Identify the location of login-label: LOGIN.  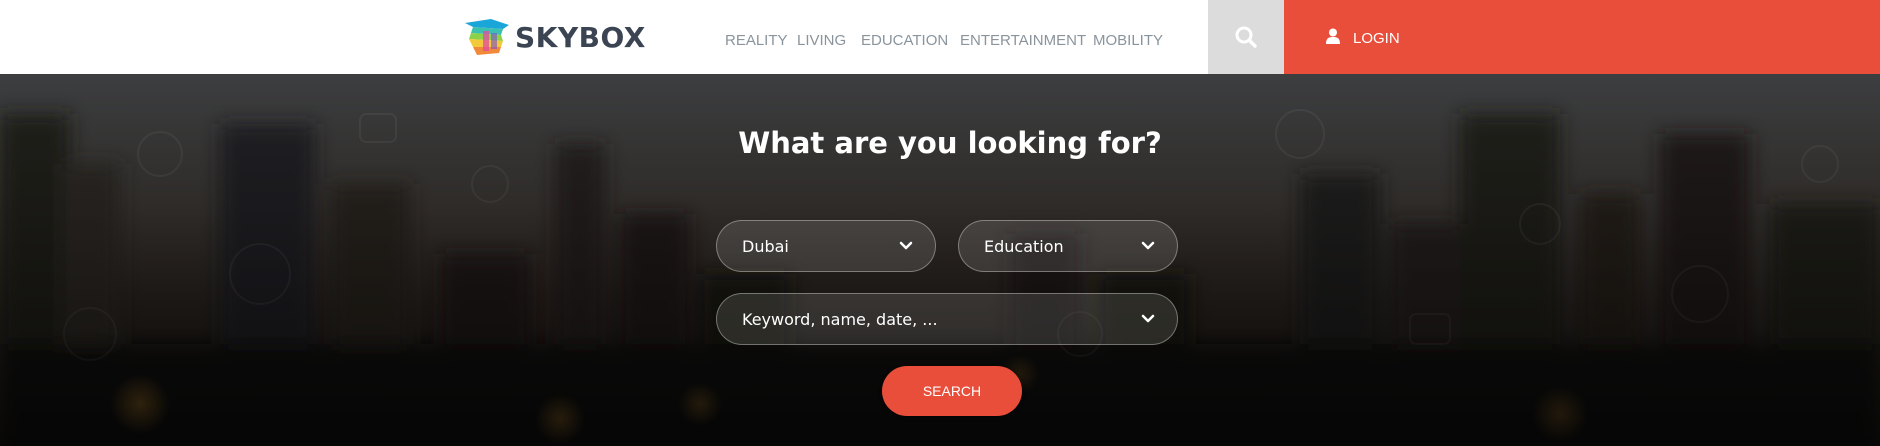
(1376, 38).